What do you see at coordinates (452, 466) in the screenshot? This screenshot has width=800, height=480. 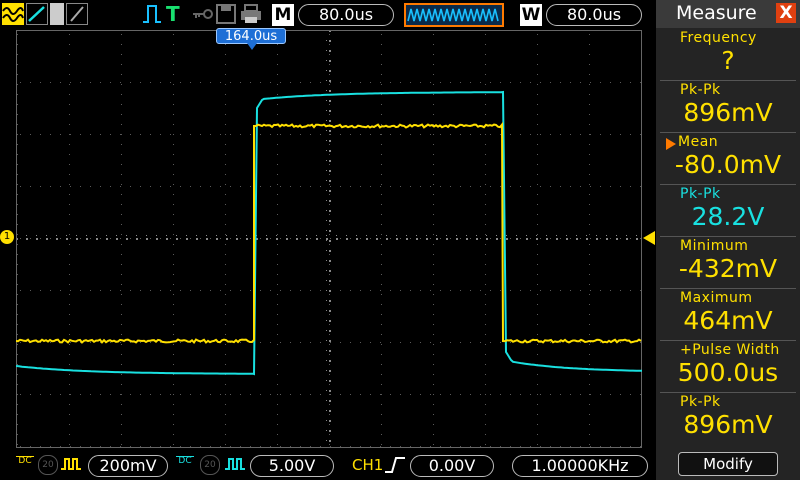 I see `trigger-level-display: 0.00V` at bounding box center [452, 466].